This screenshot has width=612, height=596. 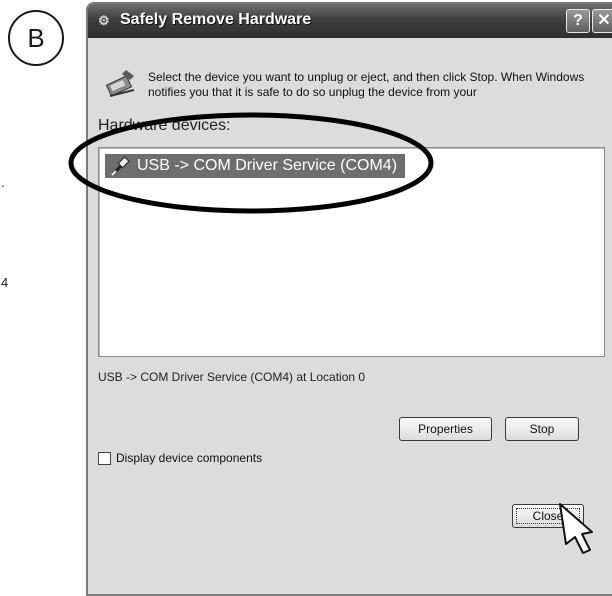 What do you see at coordinates (189, 458) in the screenshot?
I see `display-device-components-label: Display device components` at bounding box center [189, 458].